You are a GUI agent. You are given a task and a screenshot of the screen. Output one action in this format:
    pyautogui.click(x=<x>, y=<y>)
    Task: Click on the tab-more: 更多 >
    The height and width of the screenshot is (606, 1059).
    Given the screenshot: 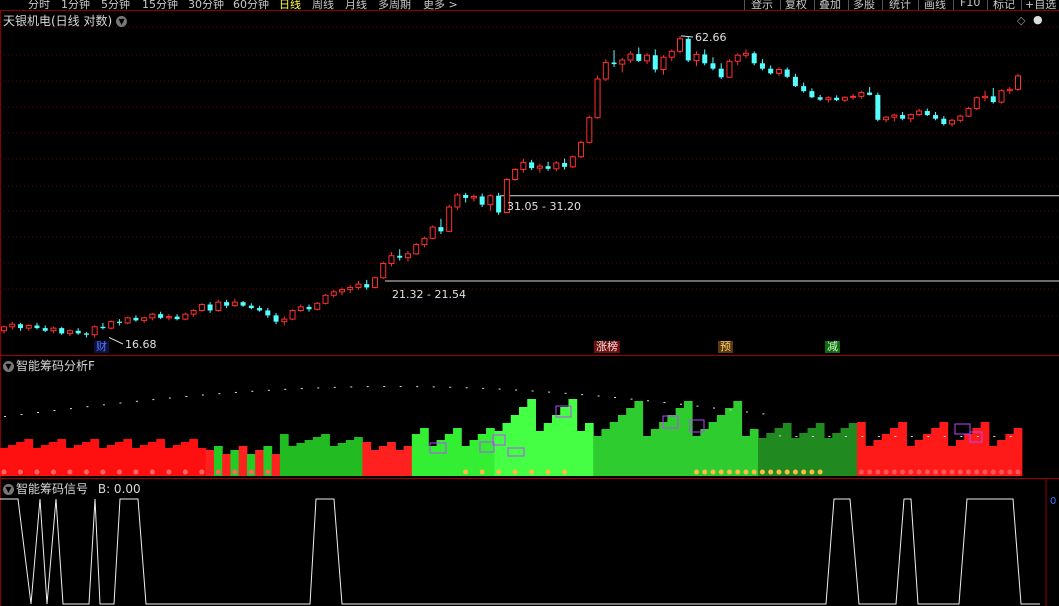 What is the action you would take?
    pyautogui.click(x=440, y=5)
    